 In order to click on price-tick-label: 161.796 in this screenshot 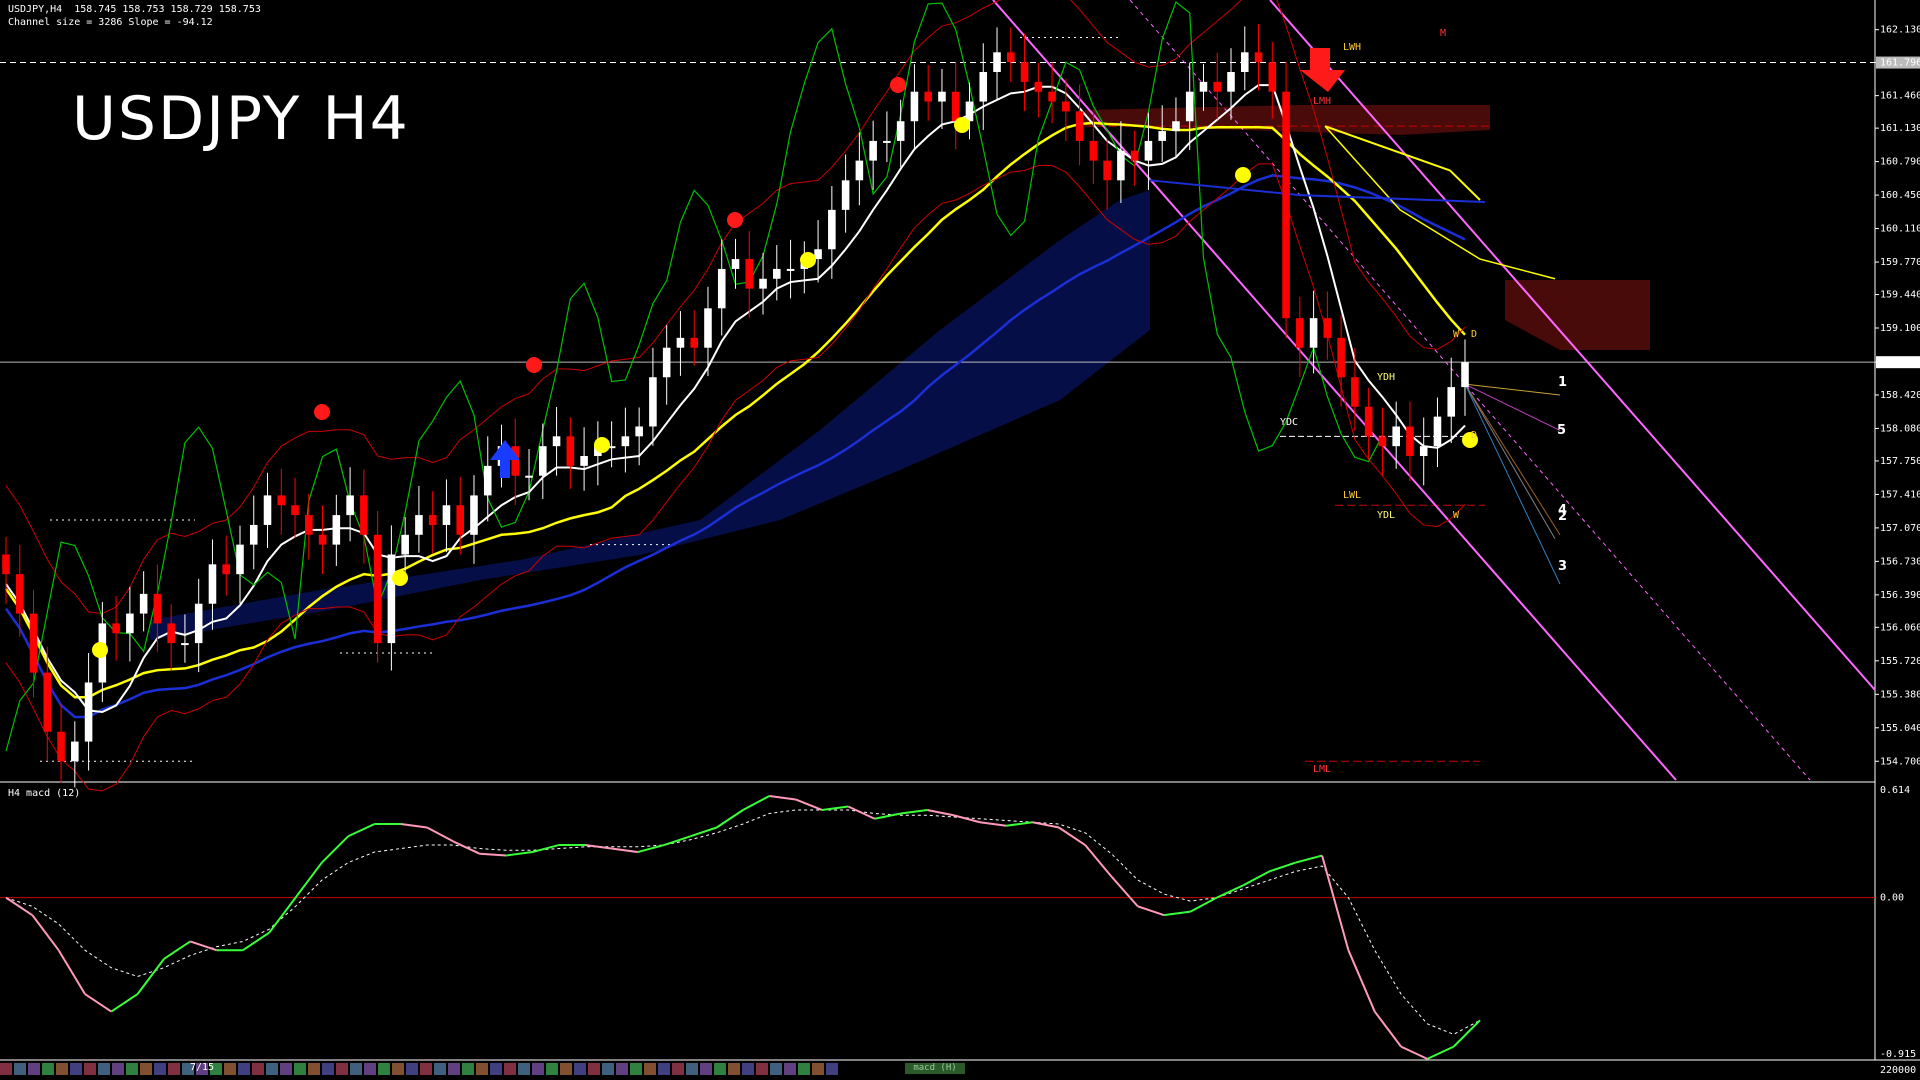, I will do `click(1900, 63)`.